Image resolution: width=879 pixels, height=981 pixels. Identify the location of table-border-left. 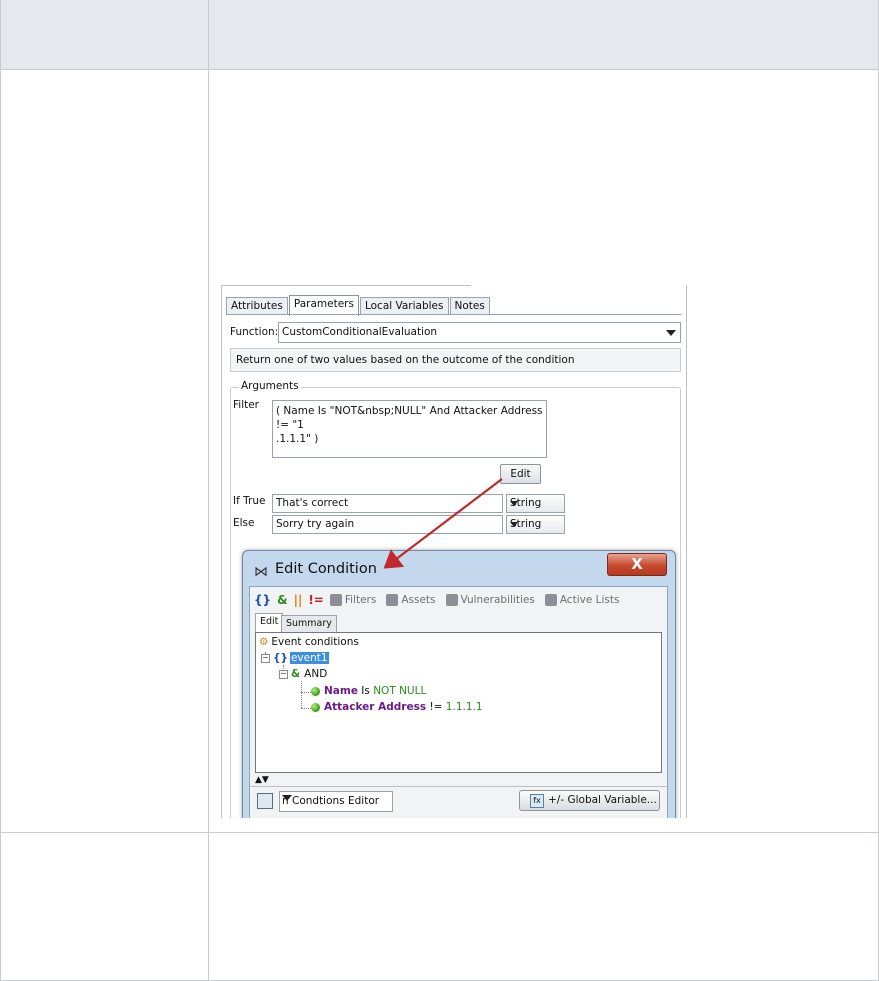
(0, 490).